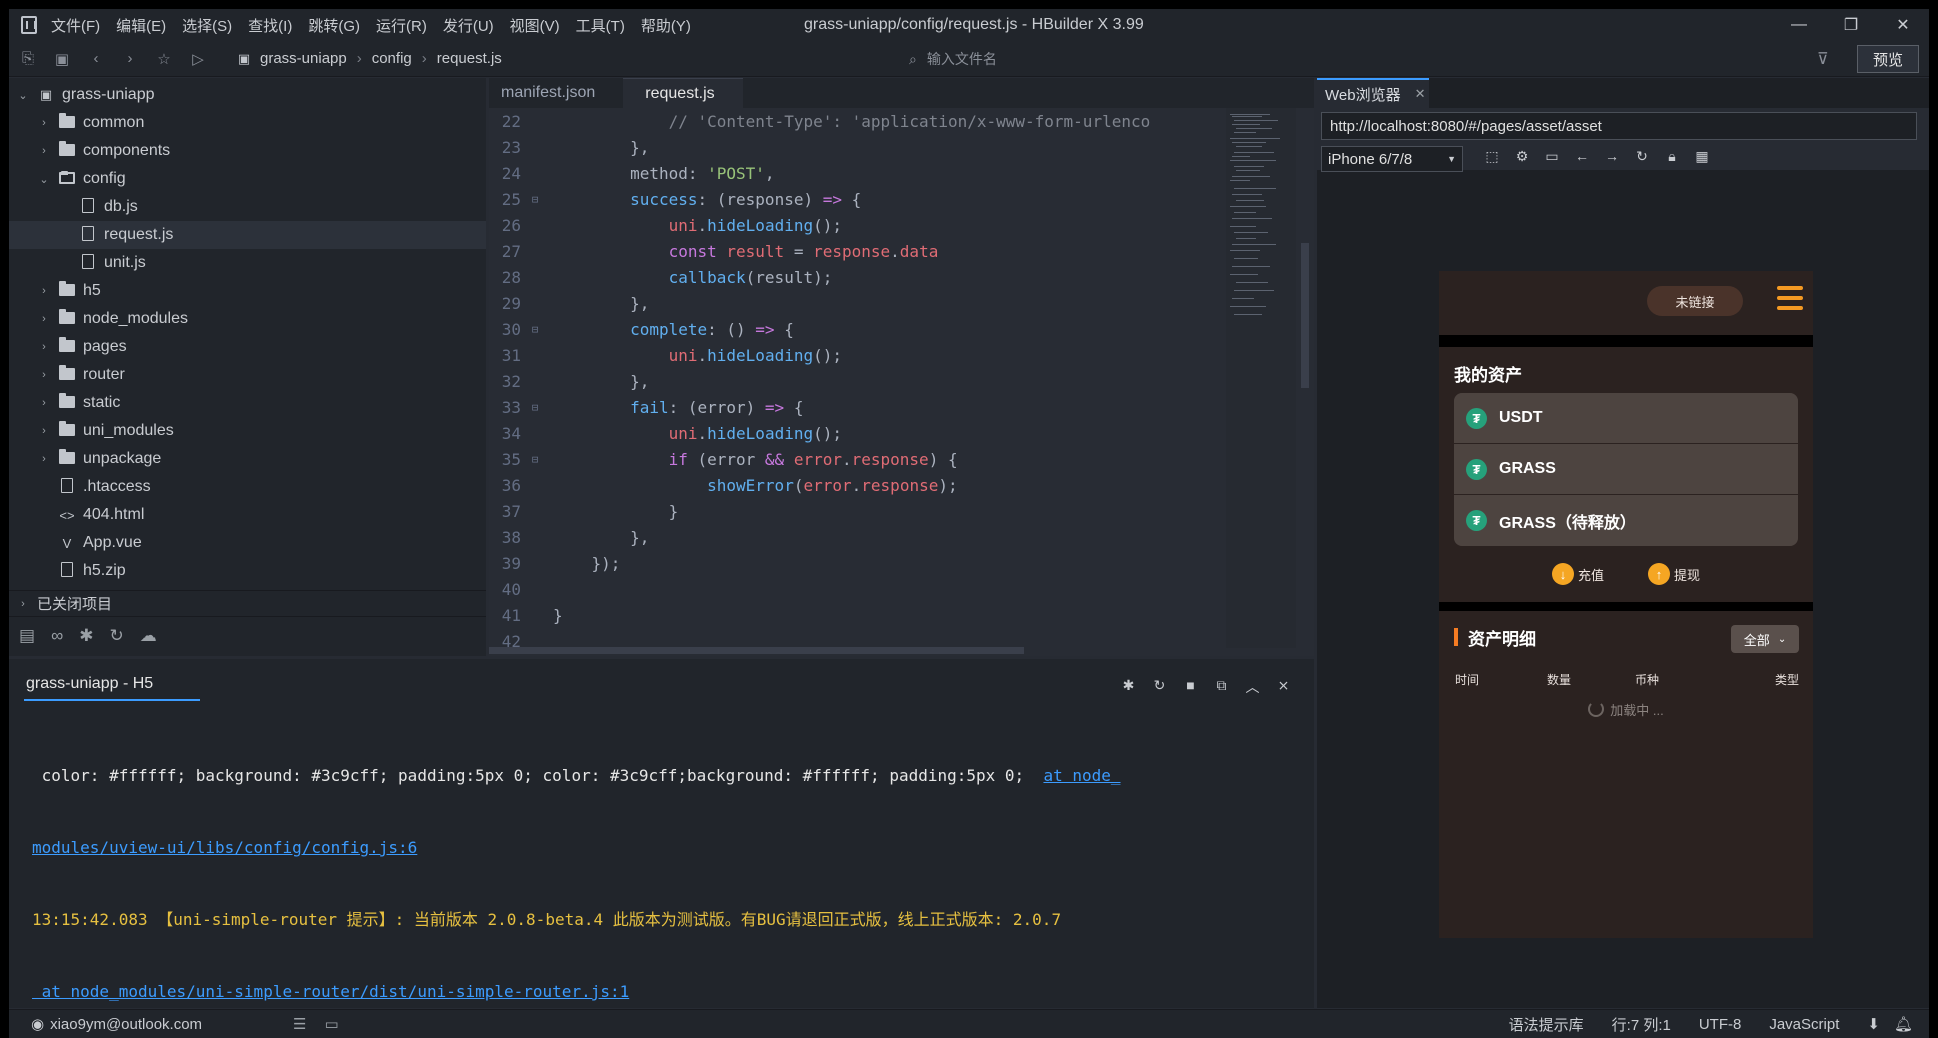 This screenshot has width=1938, height=1038. Describe the element at coordinates (1720, 1024) in the screenshot. I see `encoding: UTF-8` at that location.